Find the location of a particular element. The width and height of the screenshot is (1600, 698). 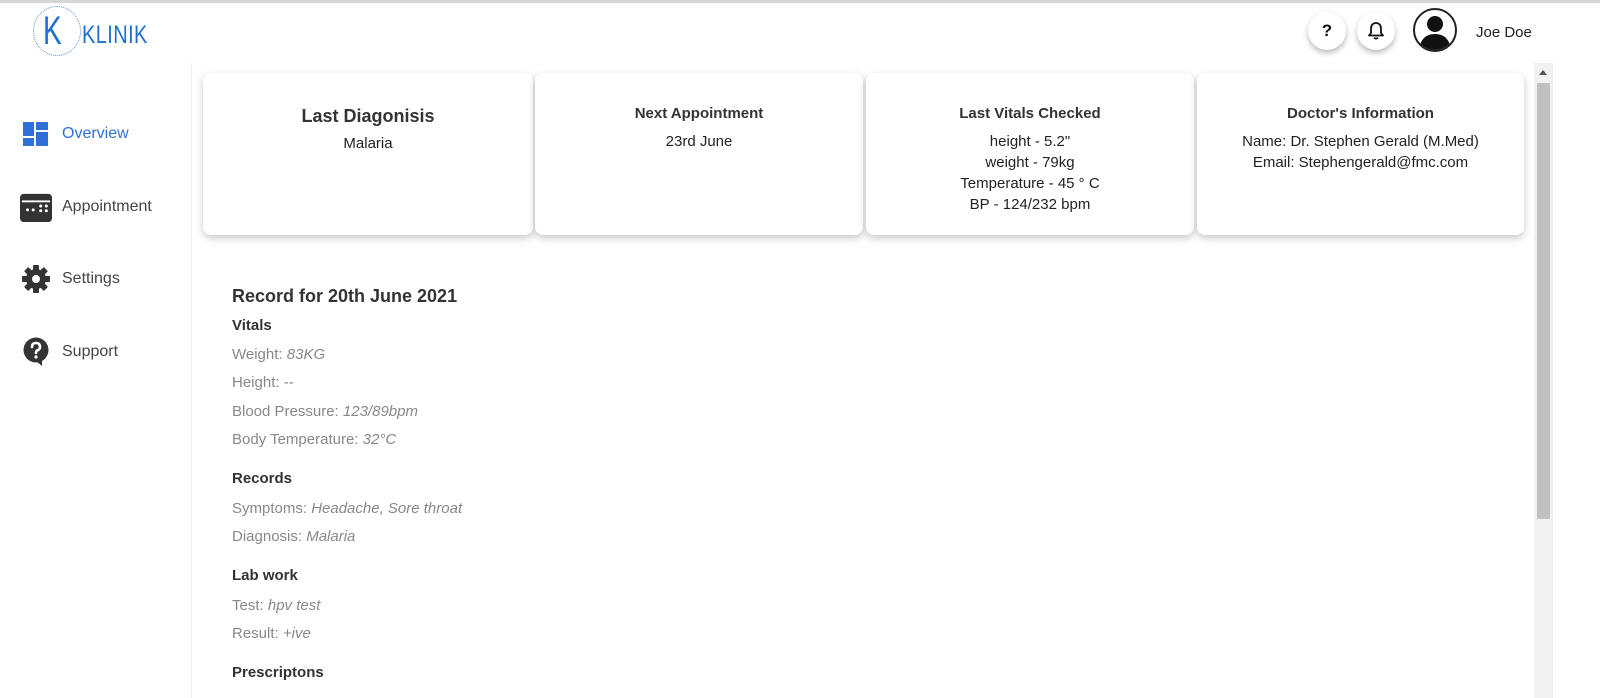

temp-value: 32°C is located at coordinates (379, 439).